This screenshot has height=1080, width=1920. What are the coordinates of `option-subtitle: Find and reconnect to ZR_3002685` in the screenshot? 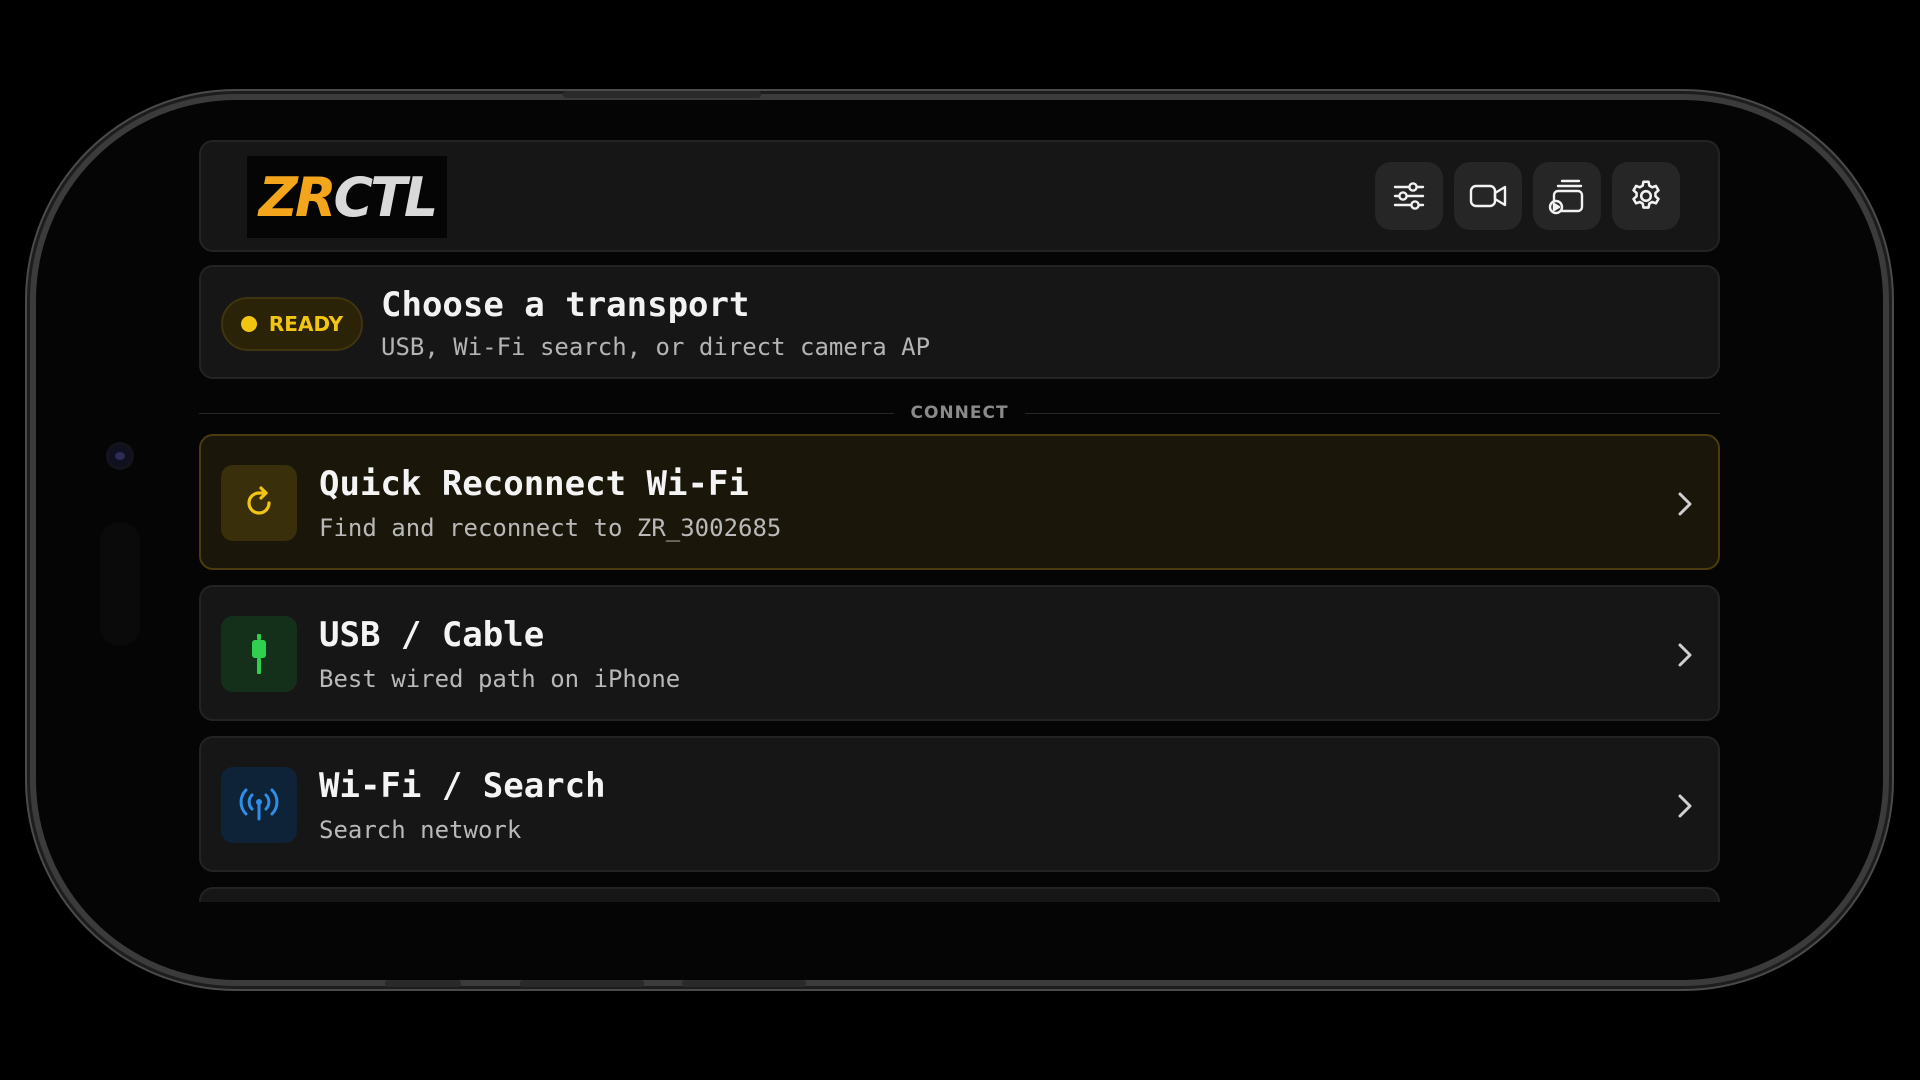 It's located at (550, 528).